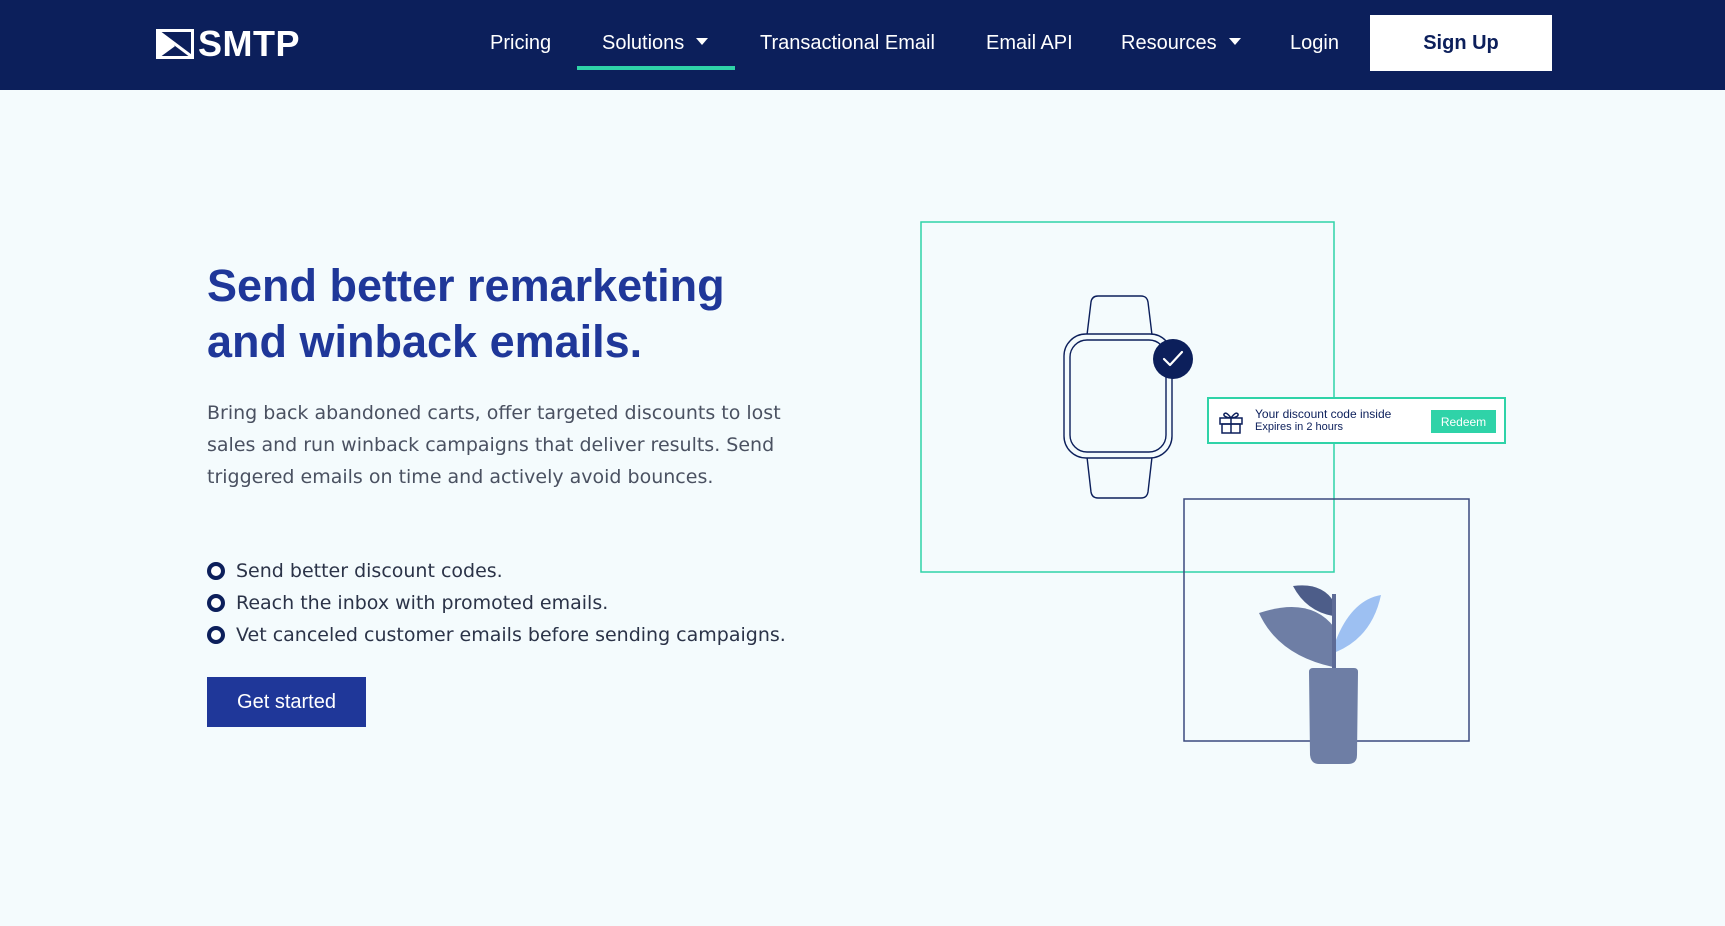 The width and height of the screenshot is (1725, 926). I want to click on feature-list-item: Reach the inbox with promoted emails., so click(496, 603).